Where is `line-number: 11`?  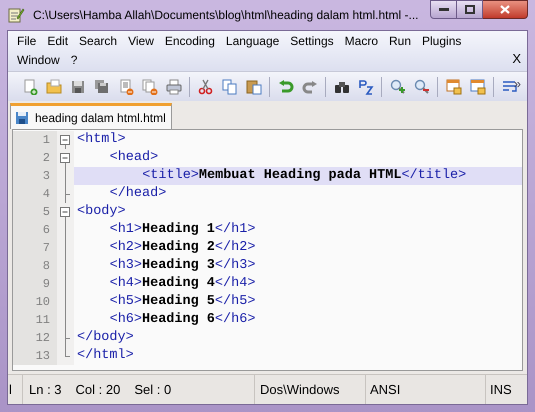
line-number: 11 is located at coordinates (43, 320).